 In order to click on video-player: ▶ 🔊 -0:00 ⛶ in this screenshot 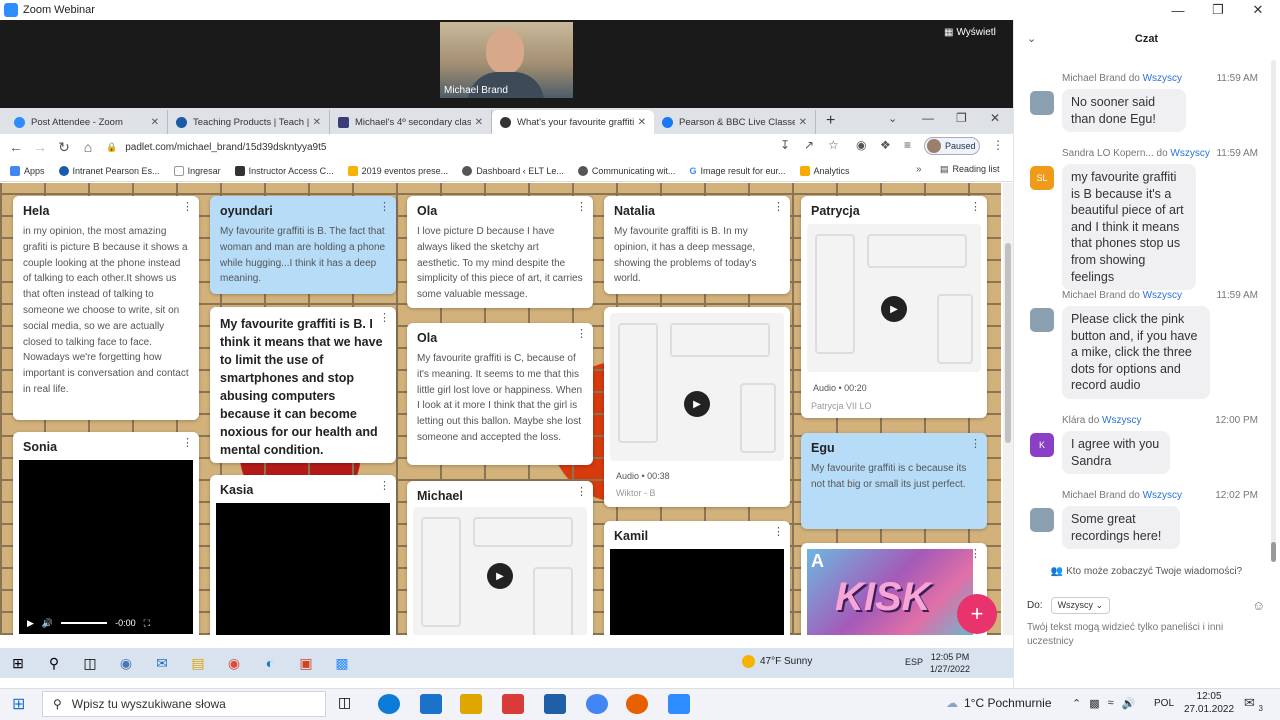, I will do `click(106, 547)`.